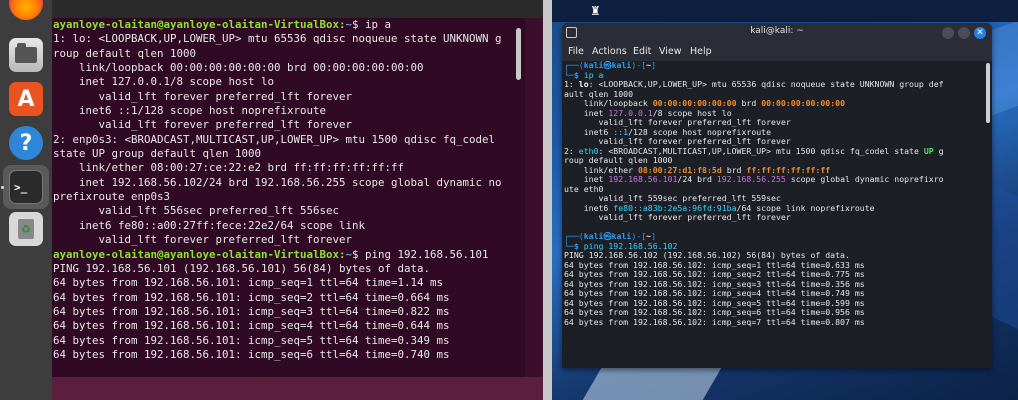 The image size is (1018, 400). What do you see at coordinates (701, 51) in the screenshot?
I see `menu-help: Help` at bounding box center [701, 51].